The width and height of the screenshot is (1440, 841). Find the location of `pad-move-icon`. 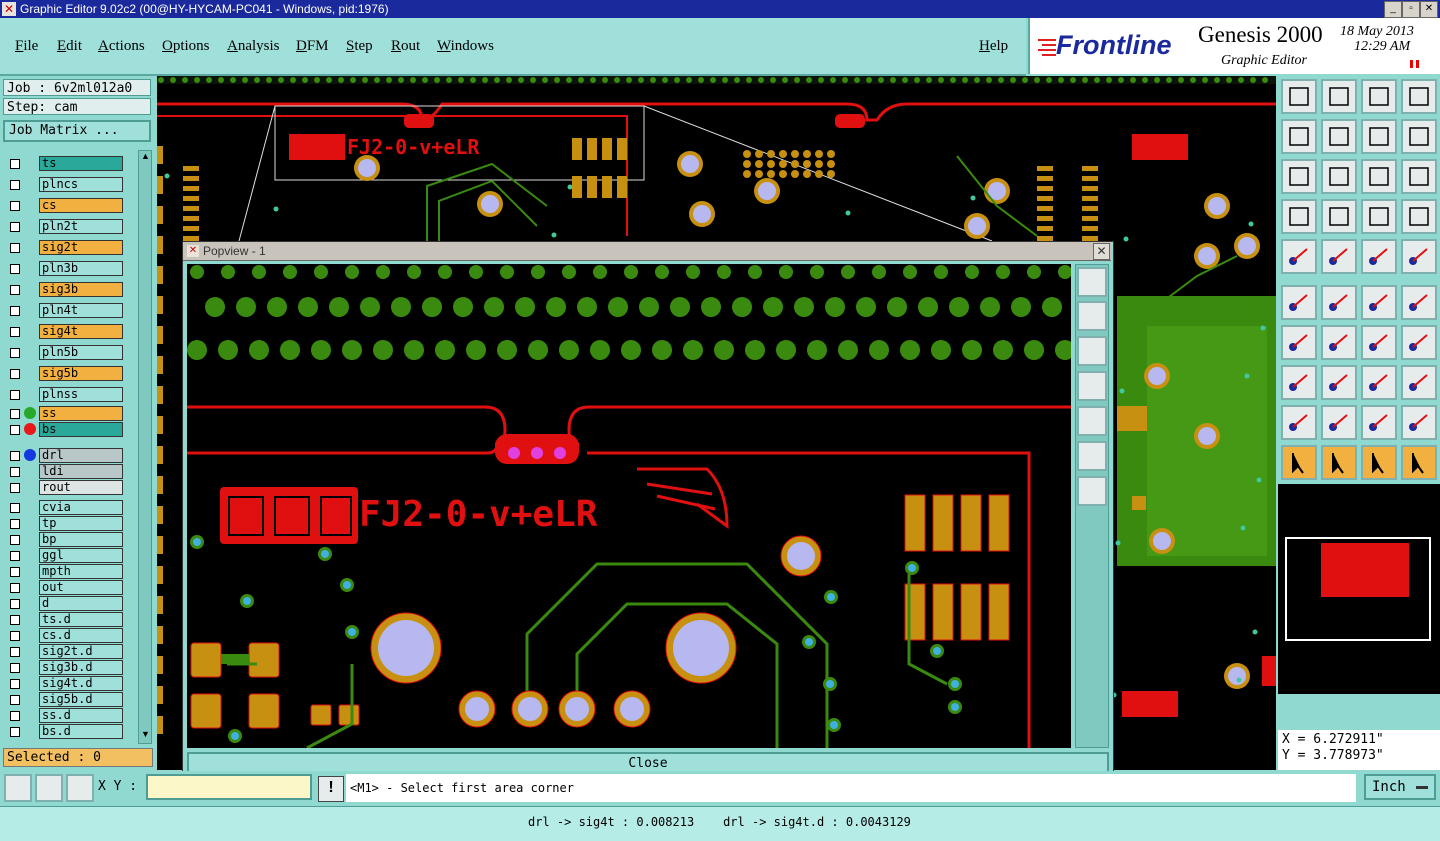

pad-move-icon is located at coordinates (1299, 382).